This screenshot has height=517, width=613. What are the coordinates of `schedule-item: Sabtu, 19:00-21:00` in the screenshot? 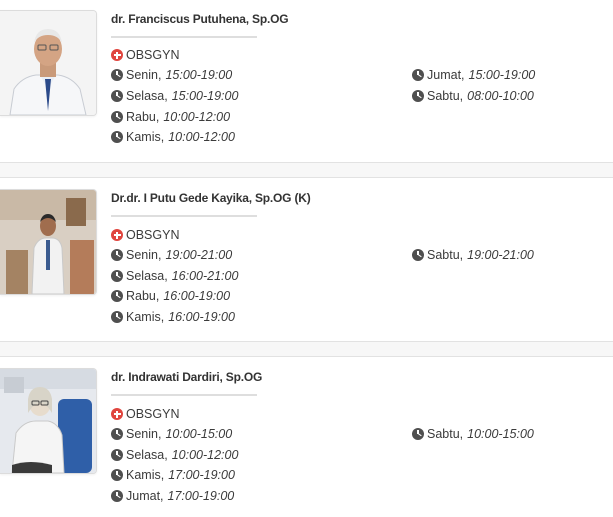 It's located at (473, 255).